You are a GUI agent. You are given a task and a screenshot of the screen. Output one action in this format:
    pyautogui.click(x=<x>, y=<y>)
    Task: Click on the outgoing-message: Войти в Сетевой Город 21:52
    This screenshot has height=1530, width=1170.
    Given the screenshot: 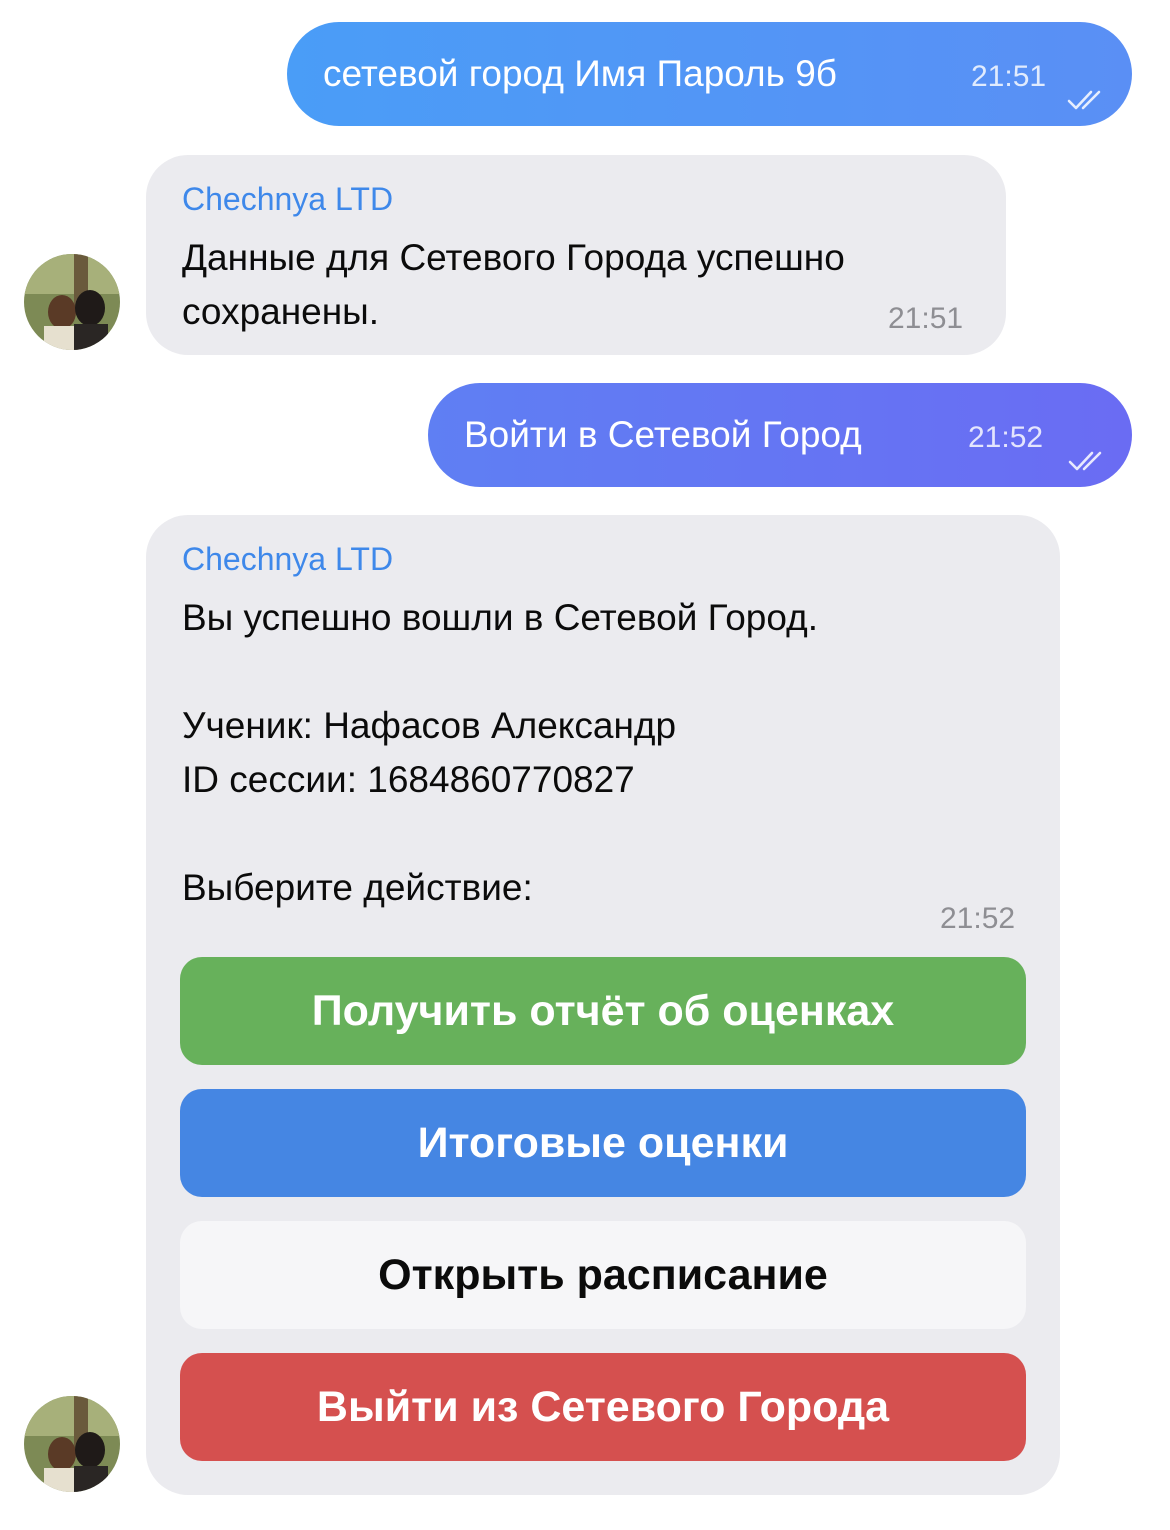 What is the action you would take?
    pyautogui.click(x=780, y=435)
    